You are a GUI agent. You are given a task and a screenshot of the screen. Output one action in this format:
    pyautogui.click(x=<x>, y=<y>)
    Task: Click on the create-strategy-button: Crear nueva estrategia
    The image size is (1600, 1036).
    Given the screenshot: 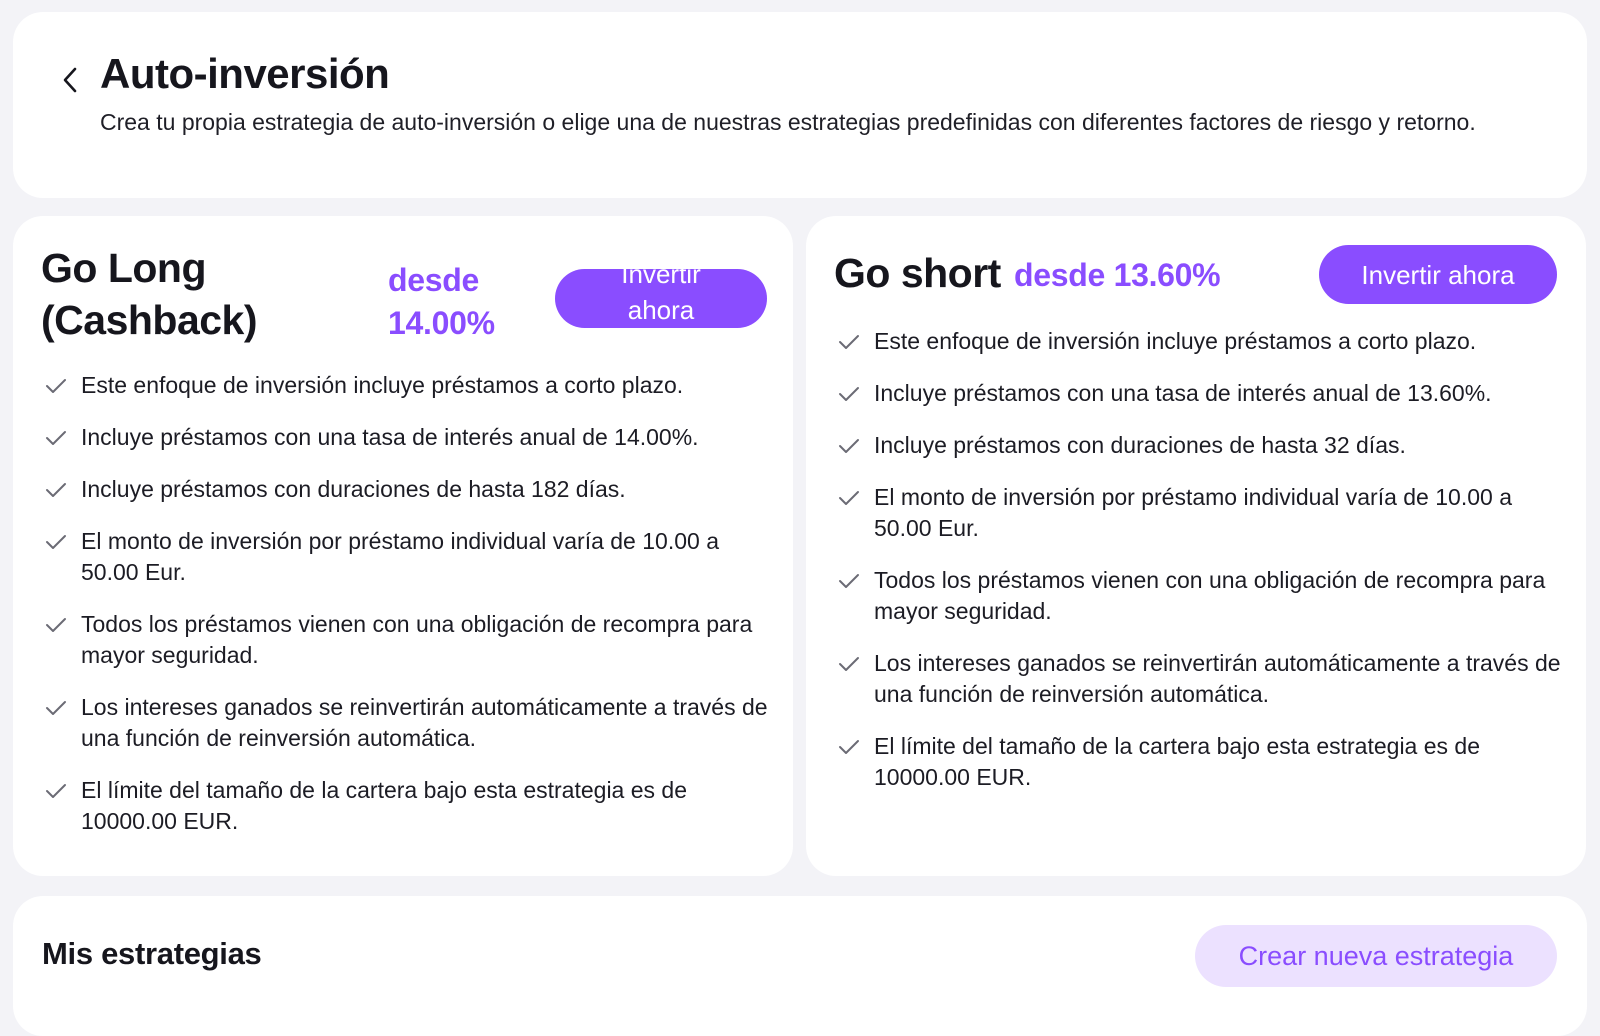 What is the action you would take?
    pyautogui.click(x=1376, y=956)
    